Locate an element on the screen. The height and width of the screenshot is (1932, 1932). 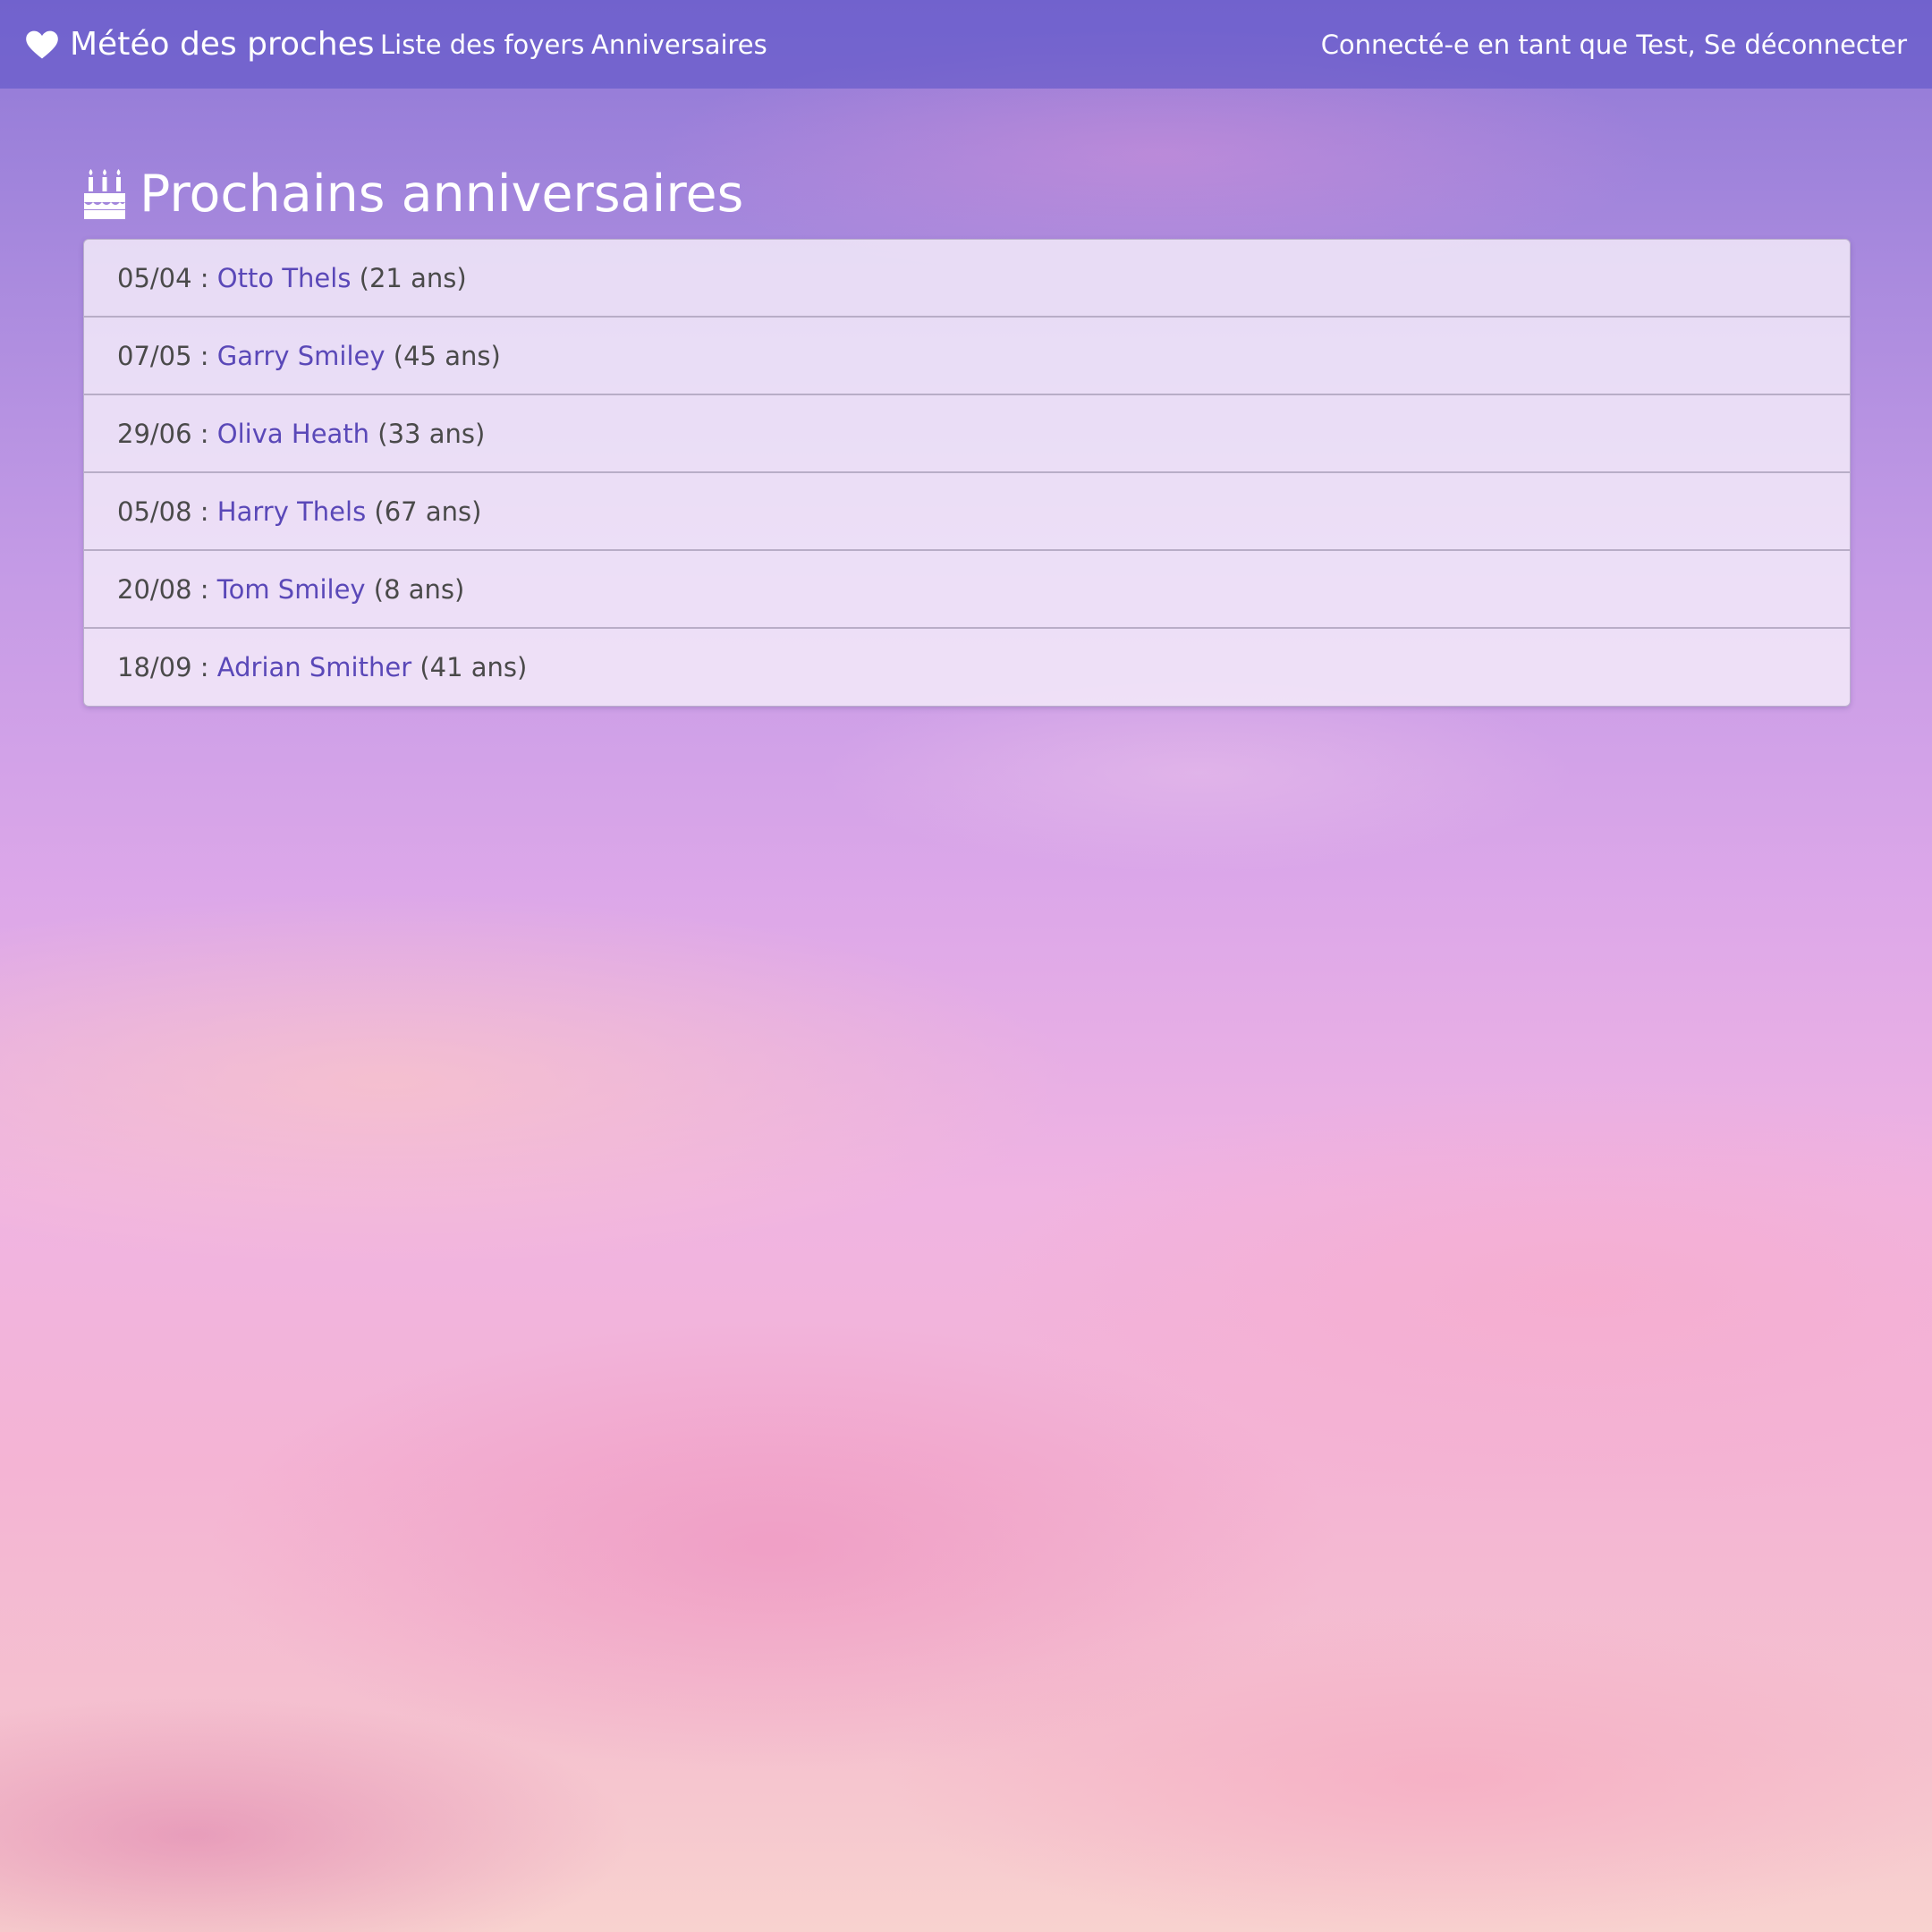
birthday-age: (41 ans) is located at coordinates (473, 667).